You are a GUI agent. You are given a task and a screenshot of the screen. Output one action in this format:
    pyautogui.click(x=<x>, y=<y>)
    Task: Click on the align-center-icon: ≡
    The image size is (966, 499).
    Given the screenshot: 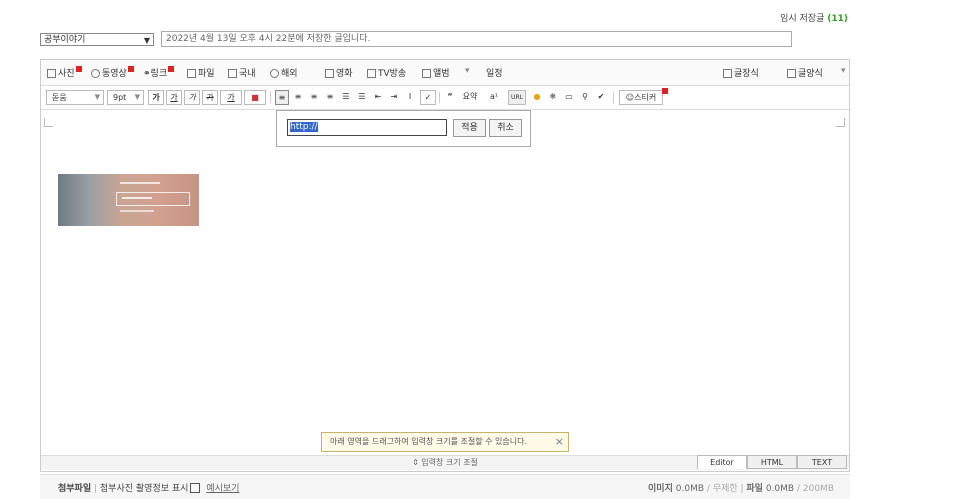 What is the action you would take?
    pyautogui.click(x=298, y=96)
    